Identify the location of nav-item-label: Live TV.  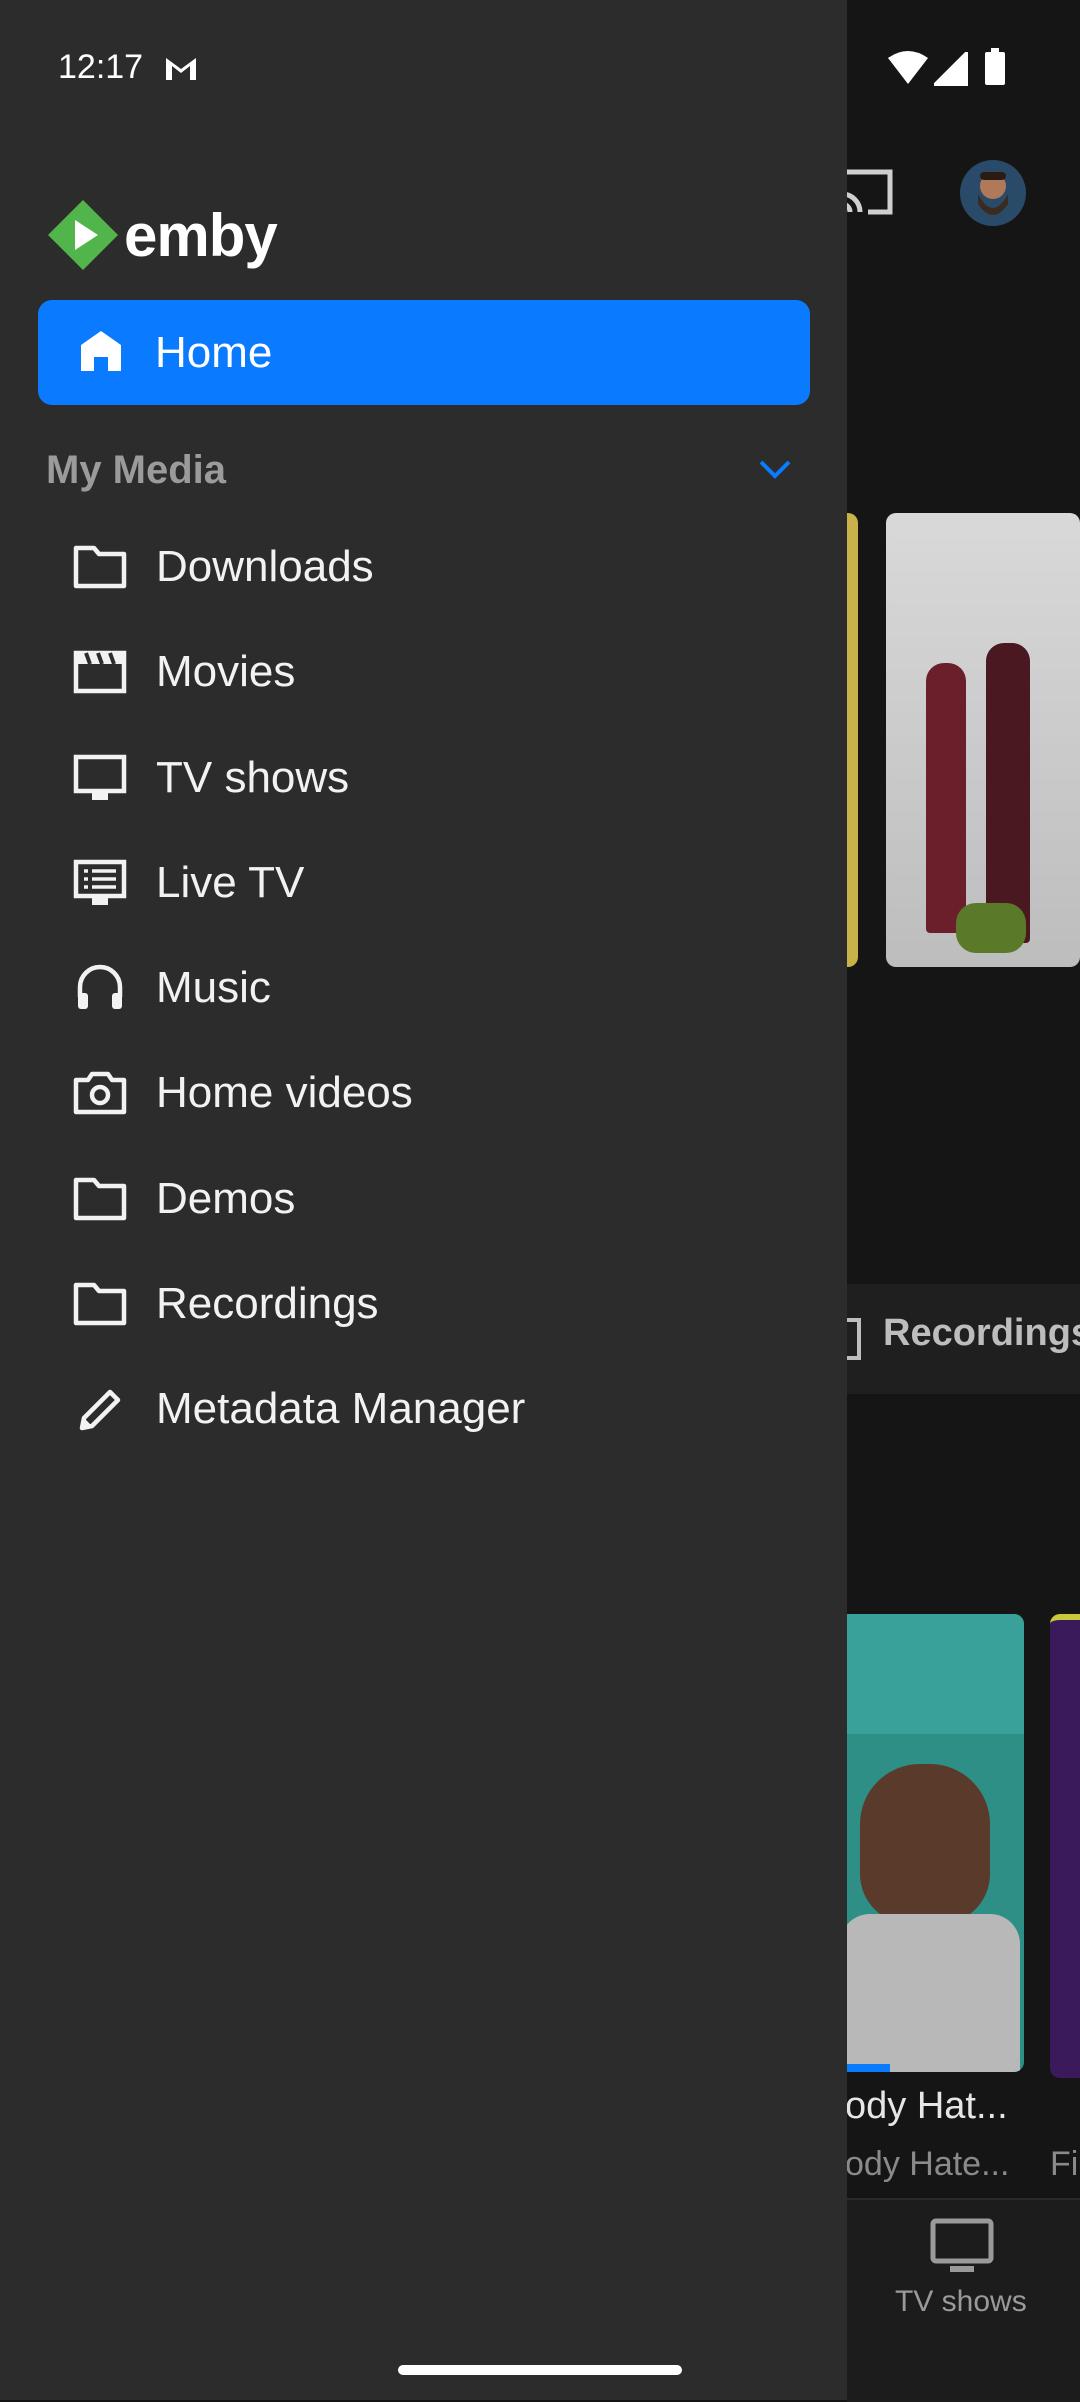
(230, 882).